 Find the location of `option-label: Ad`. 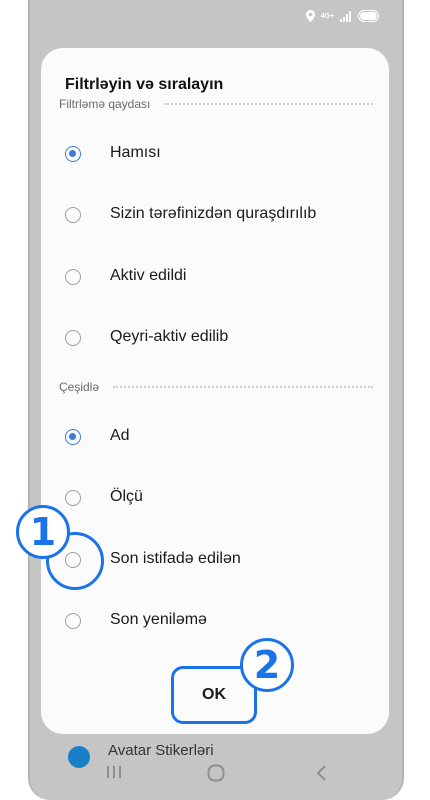

option-label: Ad is located at coordinates (120, 435).